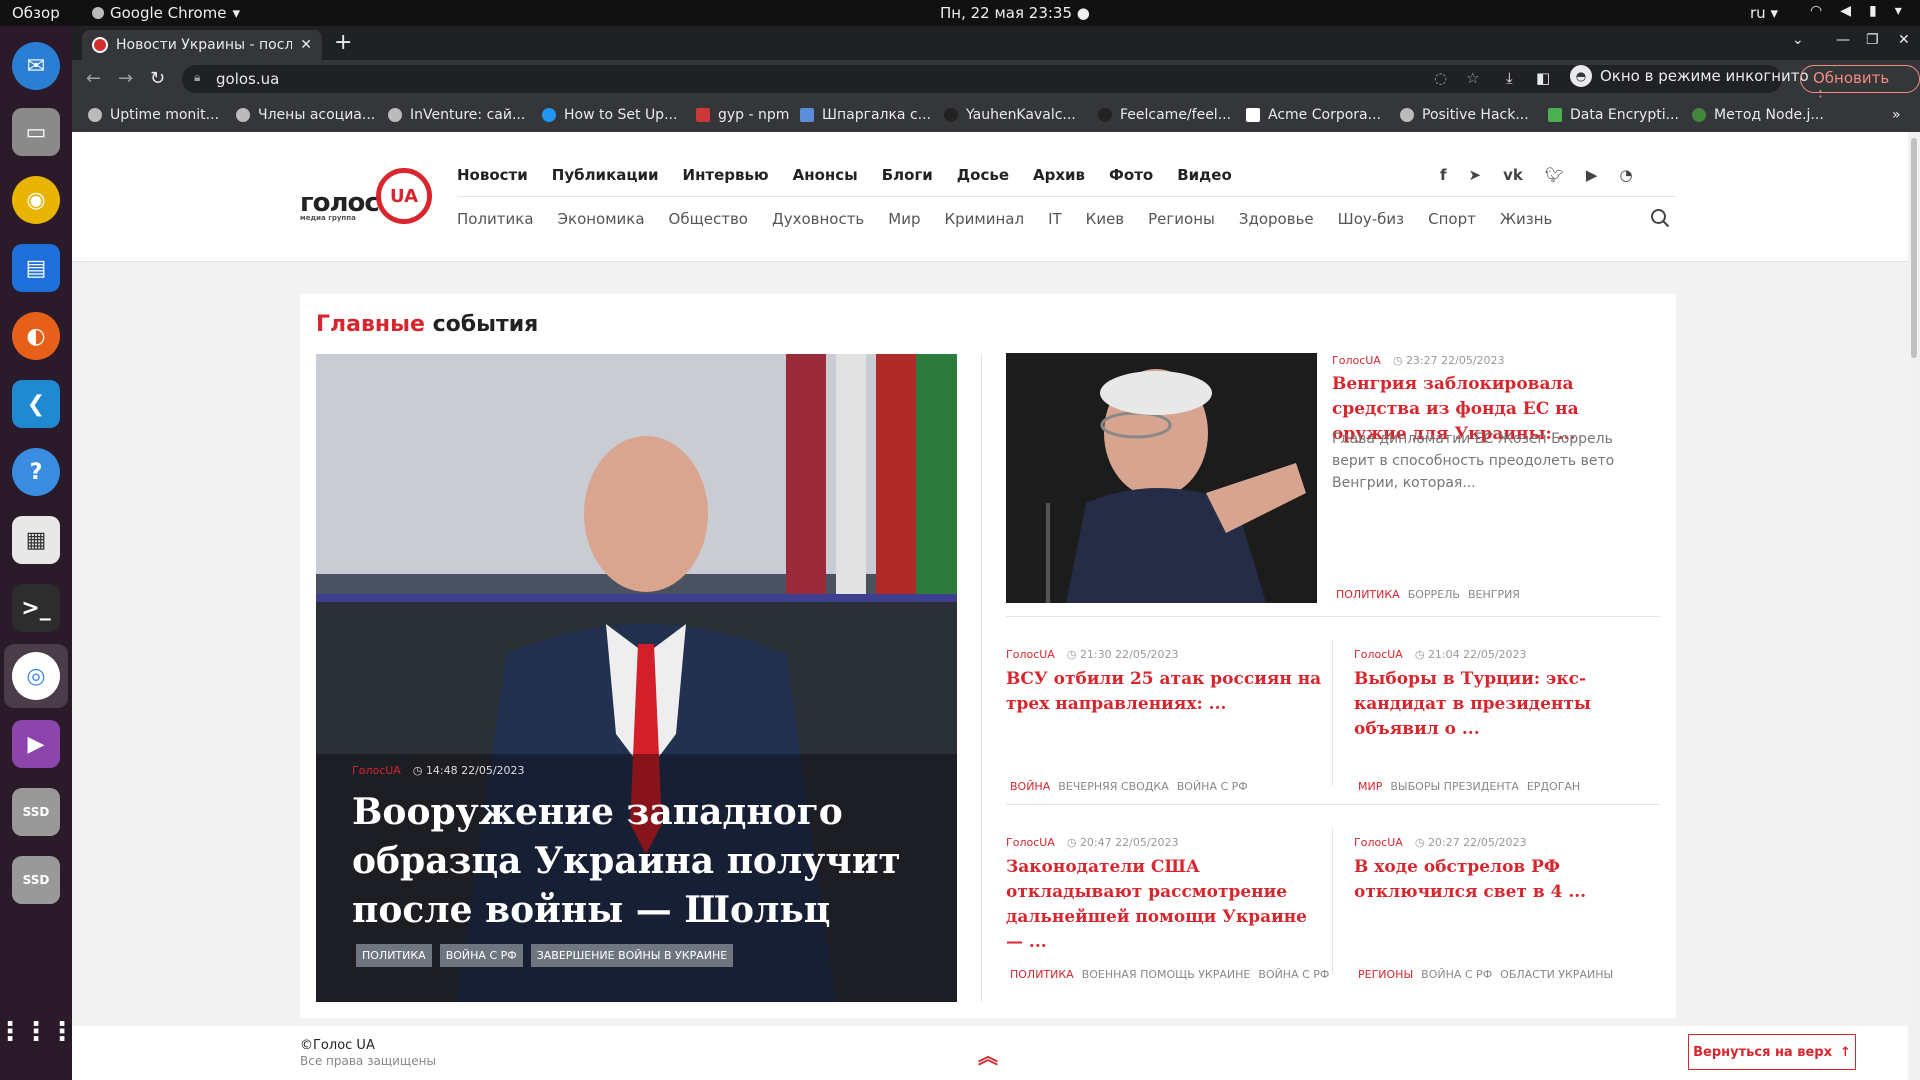 The width and height of the screenshot is (1920, 1080). What do you see at coordinates (1059, 175) in the screenshot?
I see `nav-archive: Архив` at bounding box center [1059, 175].